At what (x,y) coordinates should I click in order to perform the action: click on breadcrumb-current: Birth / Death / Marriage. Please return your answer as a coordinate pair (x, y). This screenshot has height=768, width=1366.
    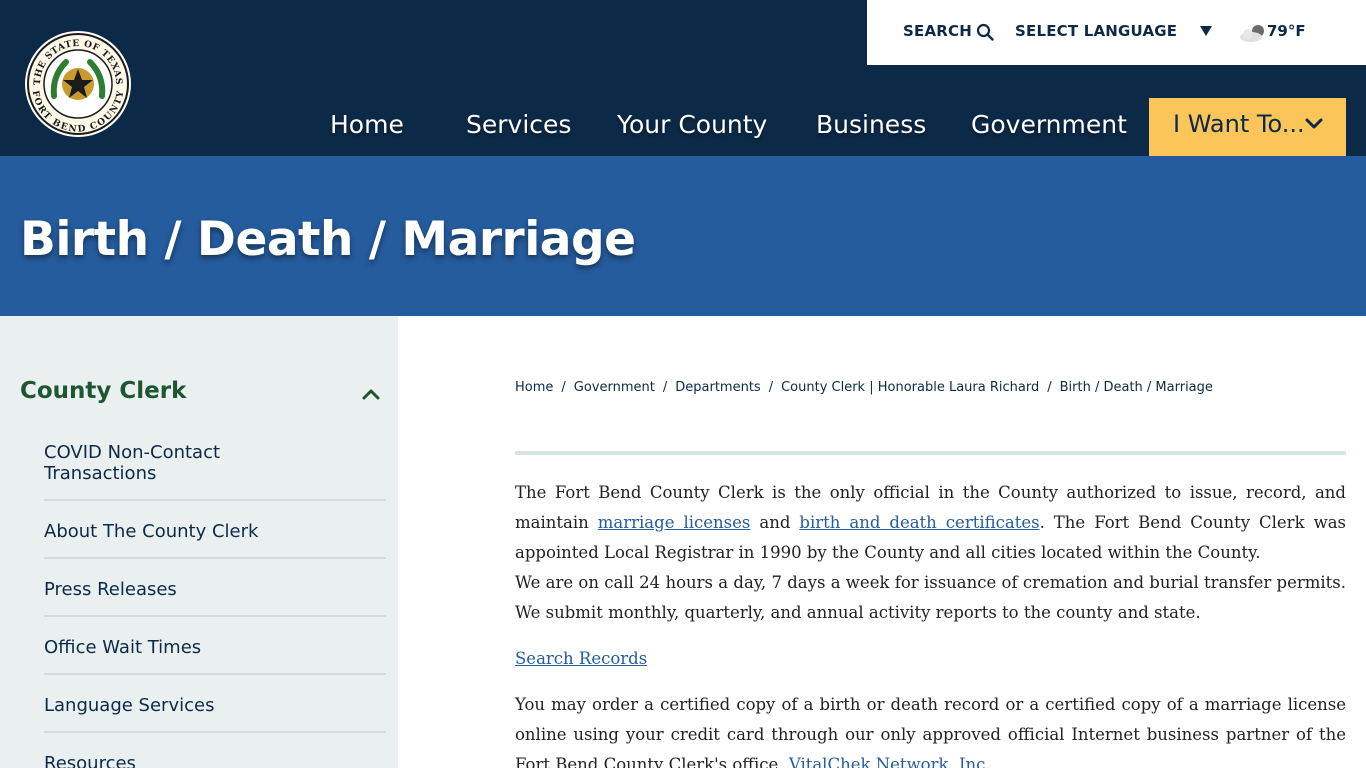
    Looking at the image, I should click on (1136, 387).